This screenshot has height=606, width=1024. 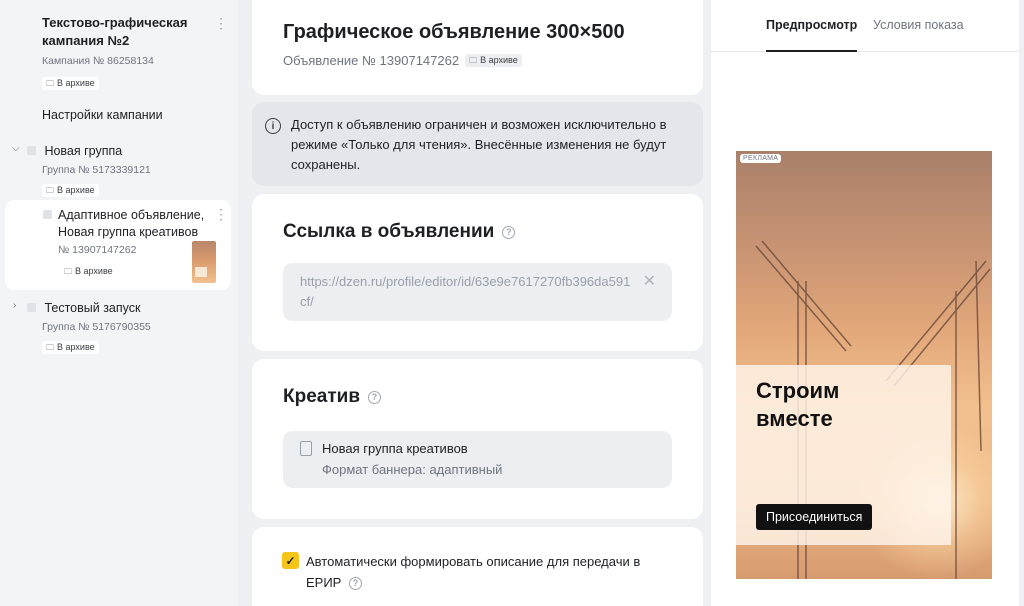 I want to click on ad-number: Объявление № 13907147262, so click(x=371, y=60).